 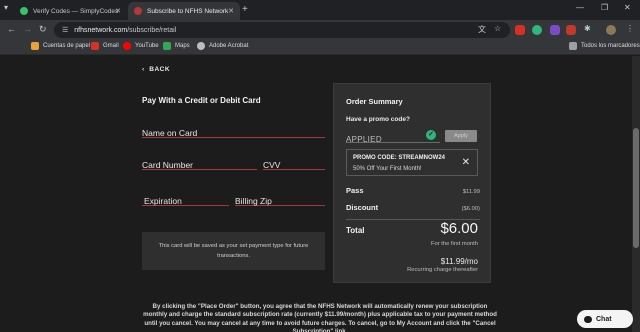 I want to click on bookmark-item: Cuentas de papel, so click(x=60, y=46).